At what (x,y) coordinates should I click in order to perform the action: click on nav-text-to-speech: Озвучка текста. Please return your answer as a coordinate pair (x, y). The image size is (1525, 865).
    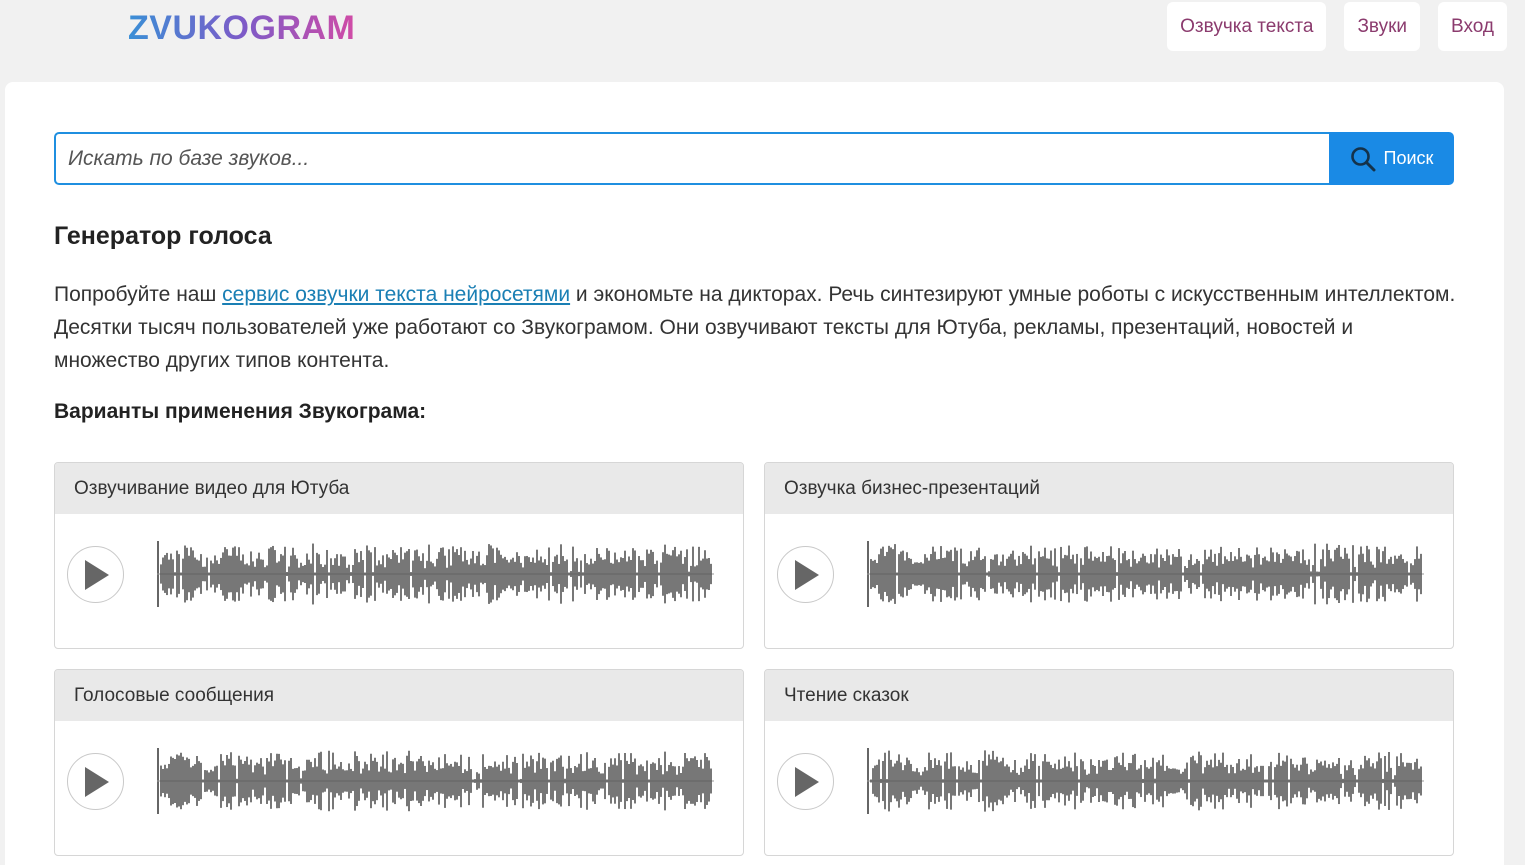
    Looking at the image, I should click on (1247, 26).